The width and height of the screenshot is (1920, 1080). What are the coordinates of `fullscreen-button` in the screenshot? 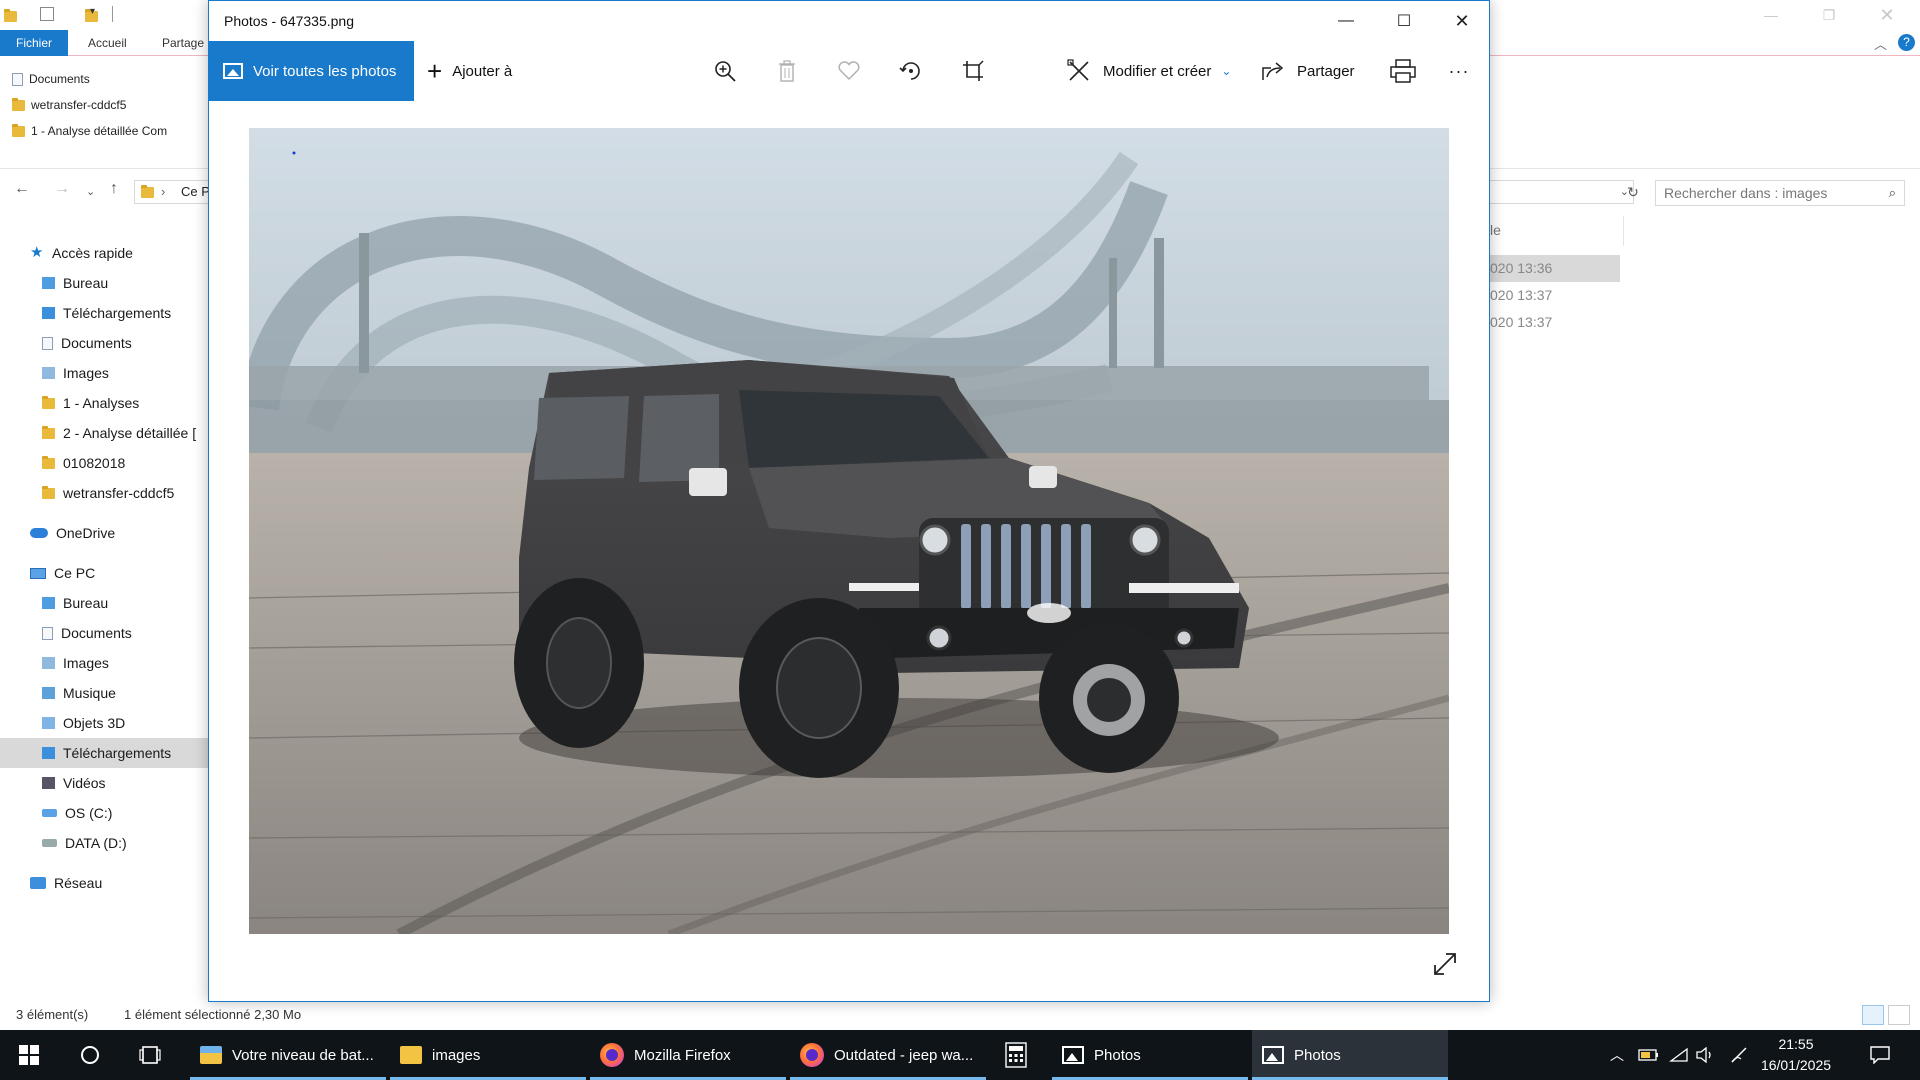 It's located at (1446, 965).